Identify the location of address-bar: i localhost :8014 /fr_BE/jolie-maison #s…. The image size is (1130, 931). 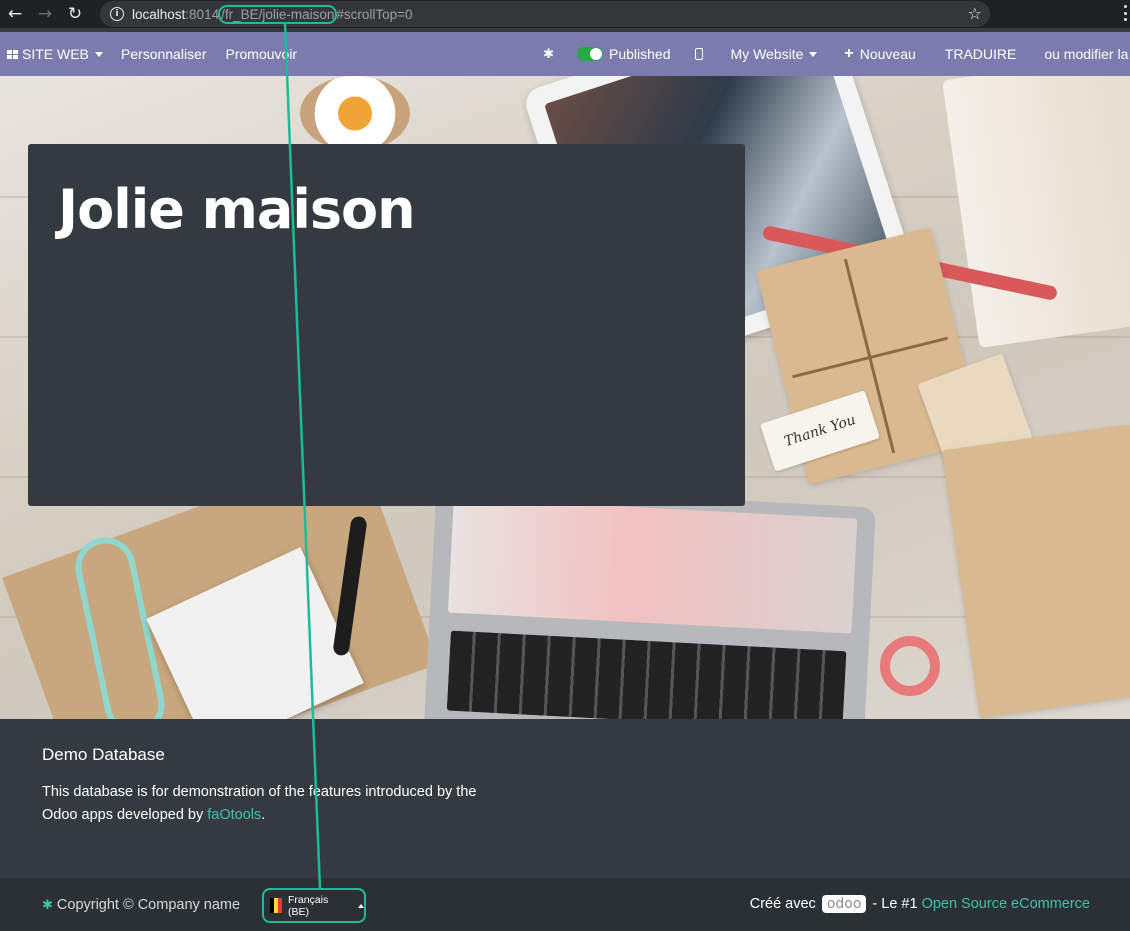
(545, 14).